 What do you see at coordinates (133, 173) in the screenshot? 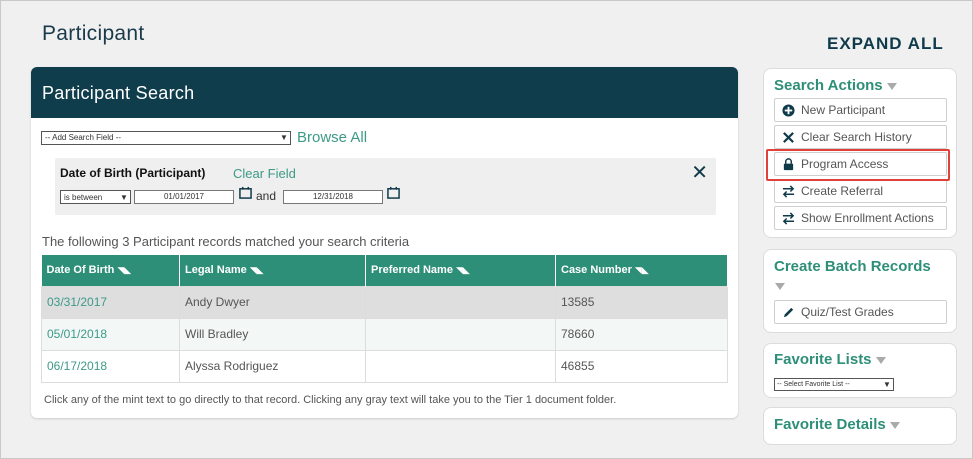
I see `filter-label: Date of Birth (Participant)` at bounding box center [133, 173].